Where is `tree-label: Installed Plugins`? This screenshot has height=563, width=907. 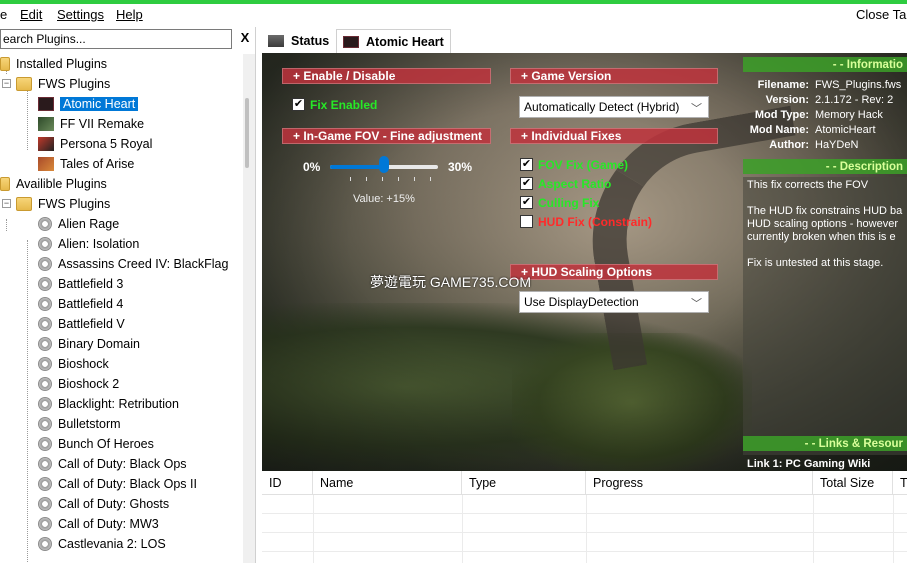
tree-label: Installed Plugins is located at coordinates (62, 63).